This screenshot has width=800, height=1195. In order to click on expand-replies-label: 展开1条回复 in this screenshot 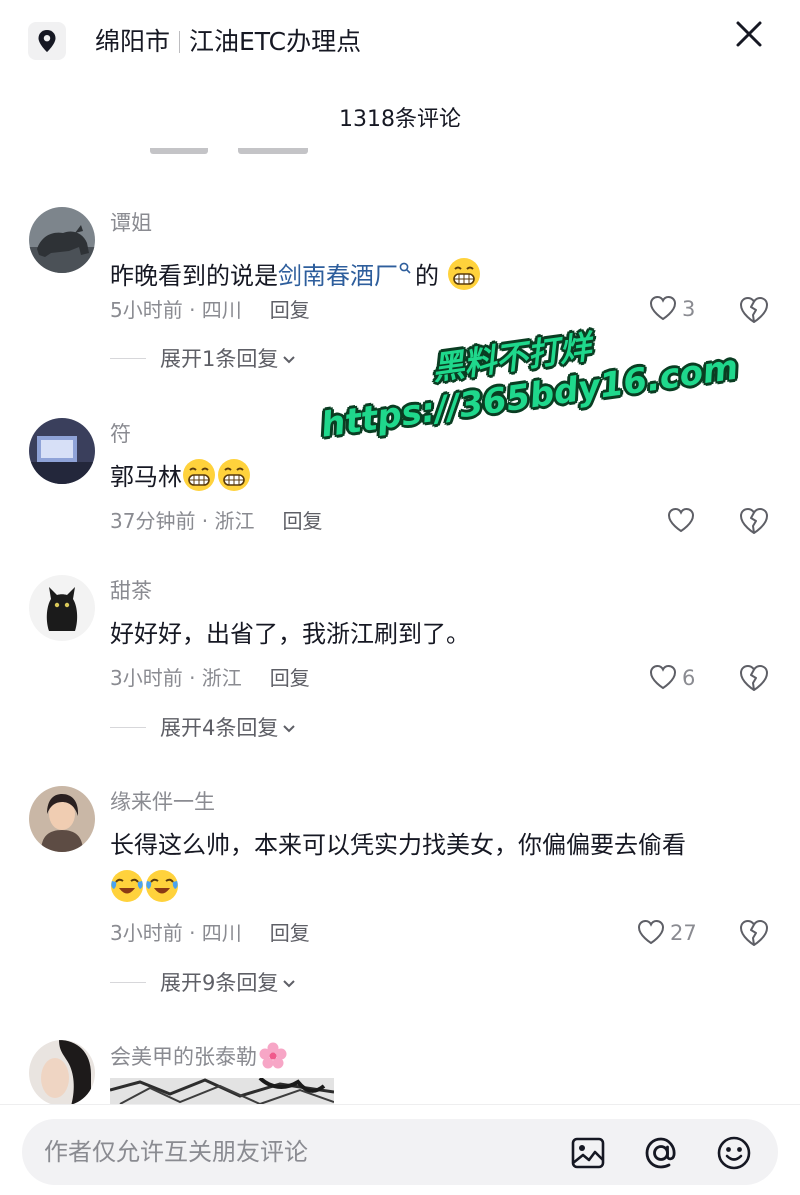, I will do `click(219, 359)`.